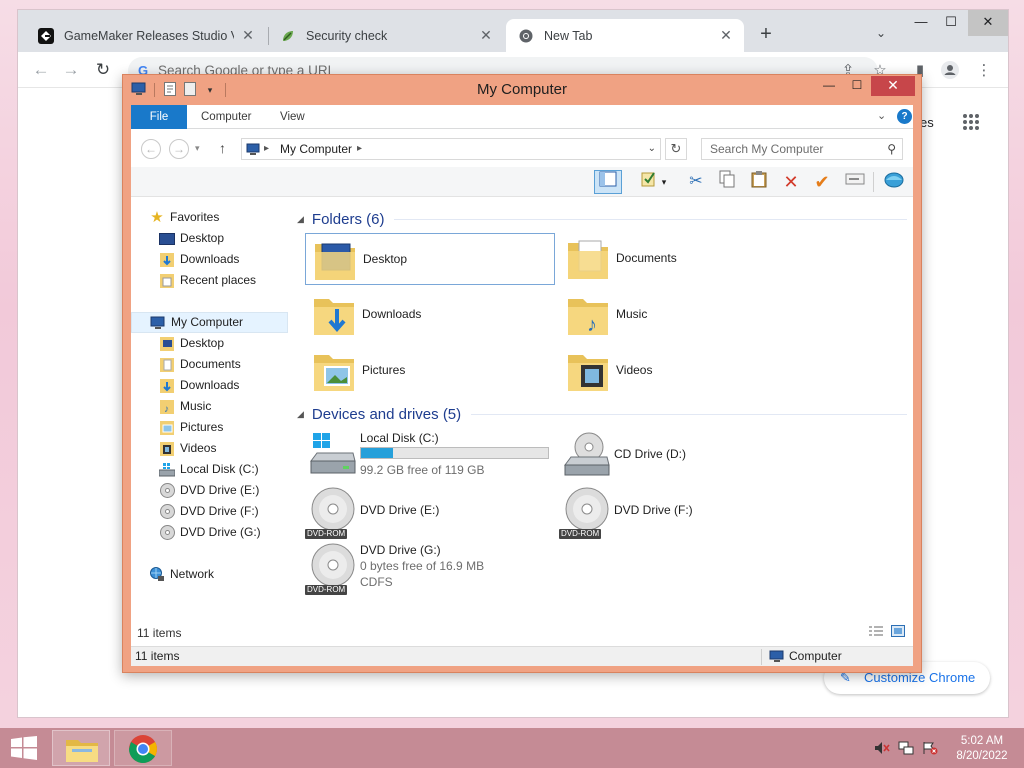 The image size is (1024, 768). I want to click on drive-cd-d: CD Drive (D:), so click(684, 457).